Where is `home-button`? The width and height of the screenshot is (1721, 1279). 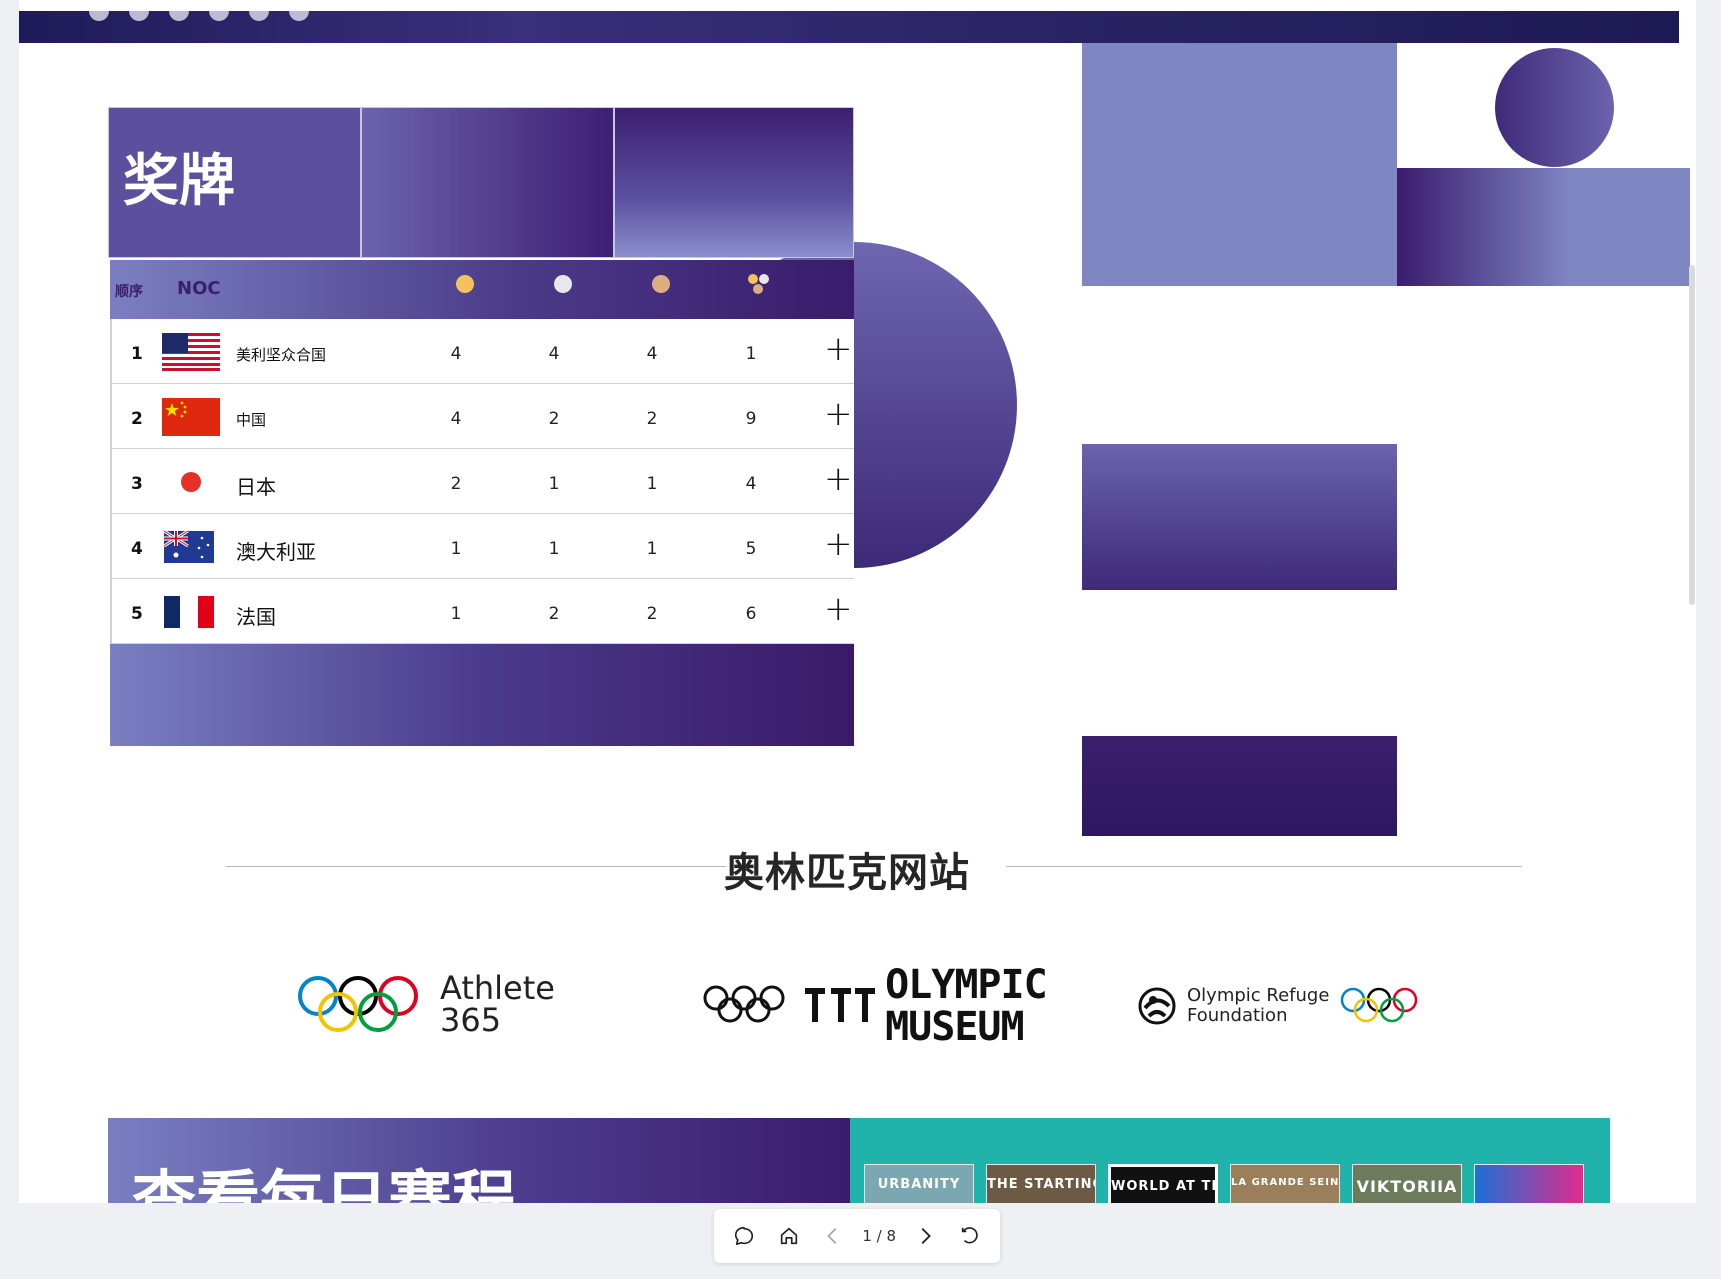
home-button is located at coordinates (789, 1236).